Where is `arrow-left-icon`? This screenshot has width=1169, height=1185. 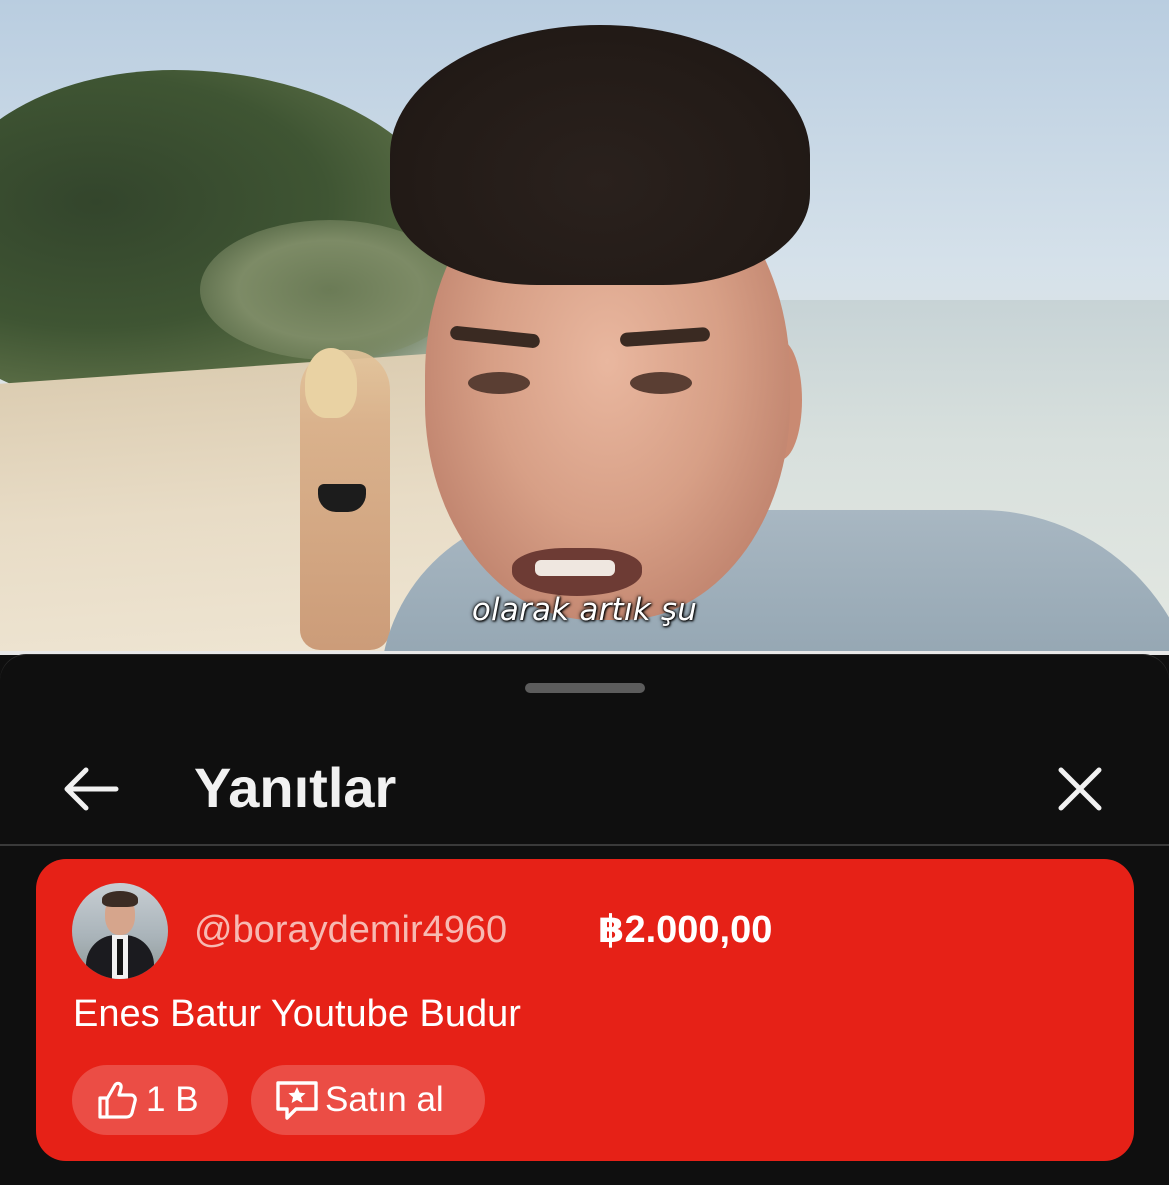
arrow-left-icon is located at coordinates (91, 789).